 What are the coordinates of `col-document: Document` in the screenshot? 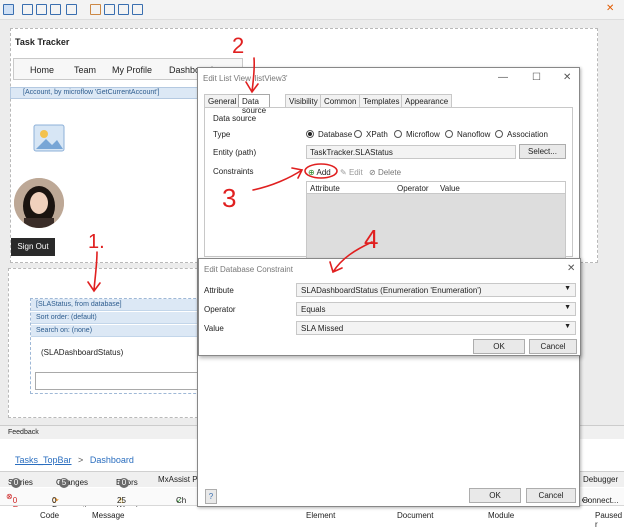 It's located at (415, 515).